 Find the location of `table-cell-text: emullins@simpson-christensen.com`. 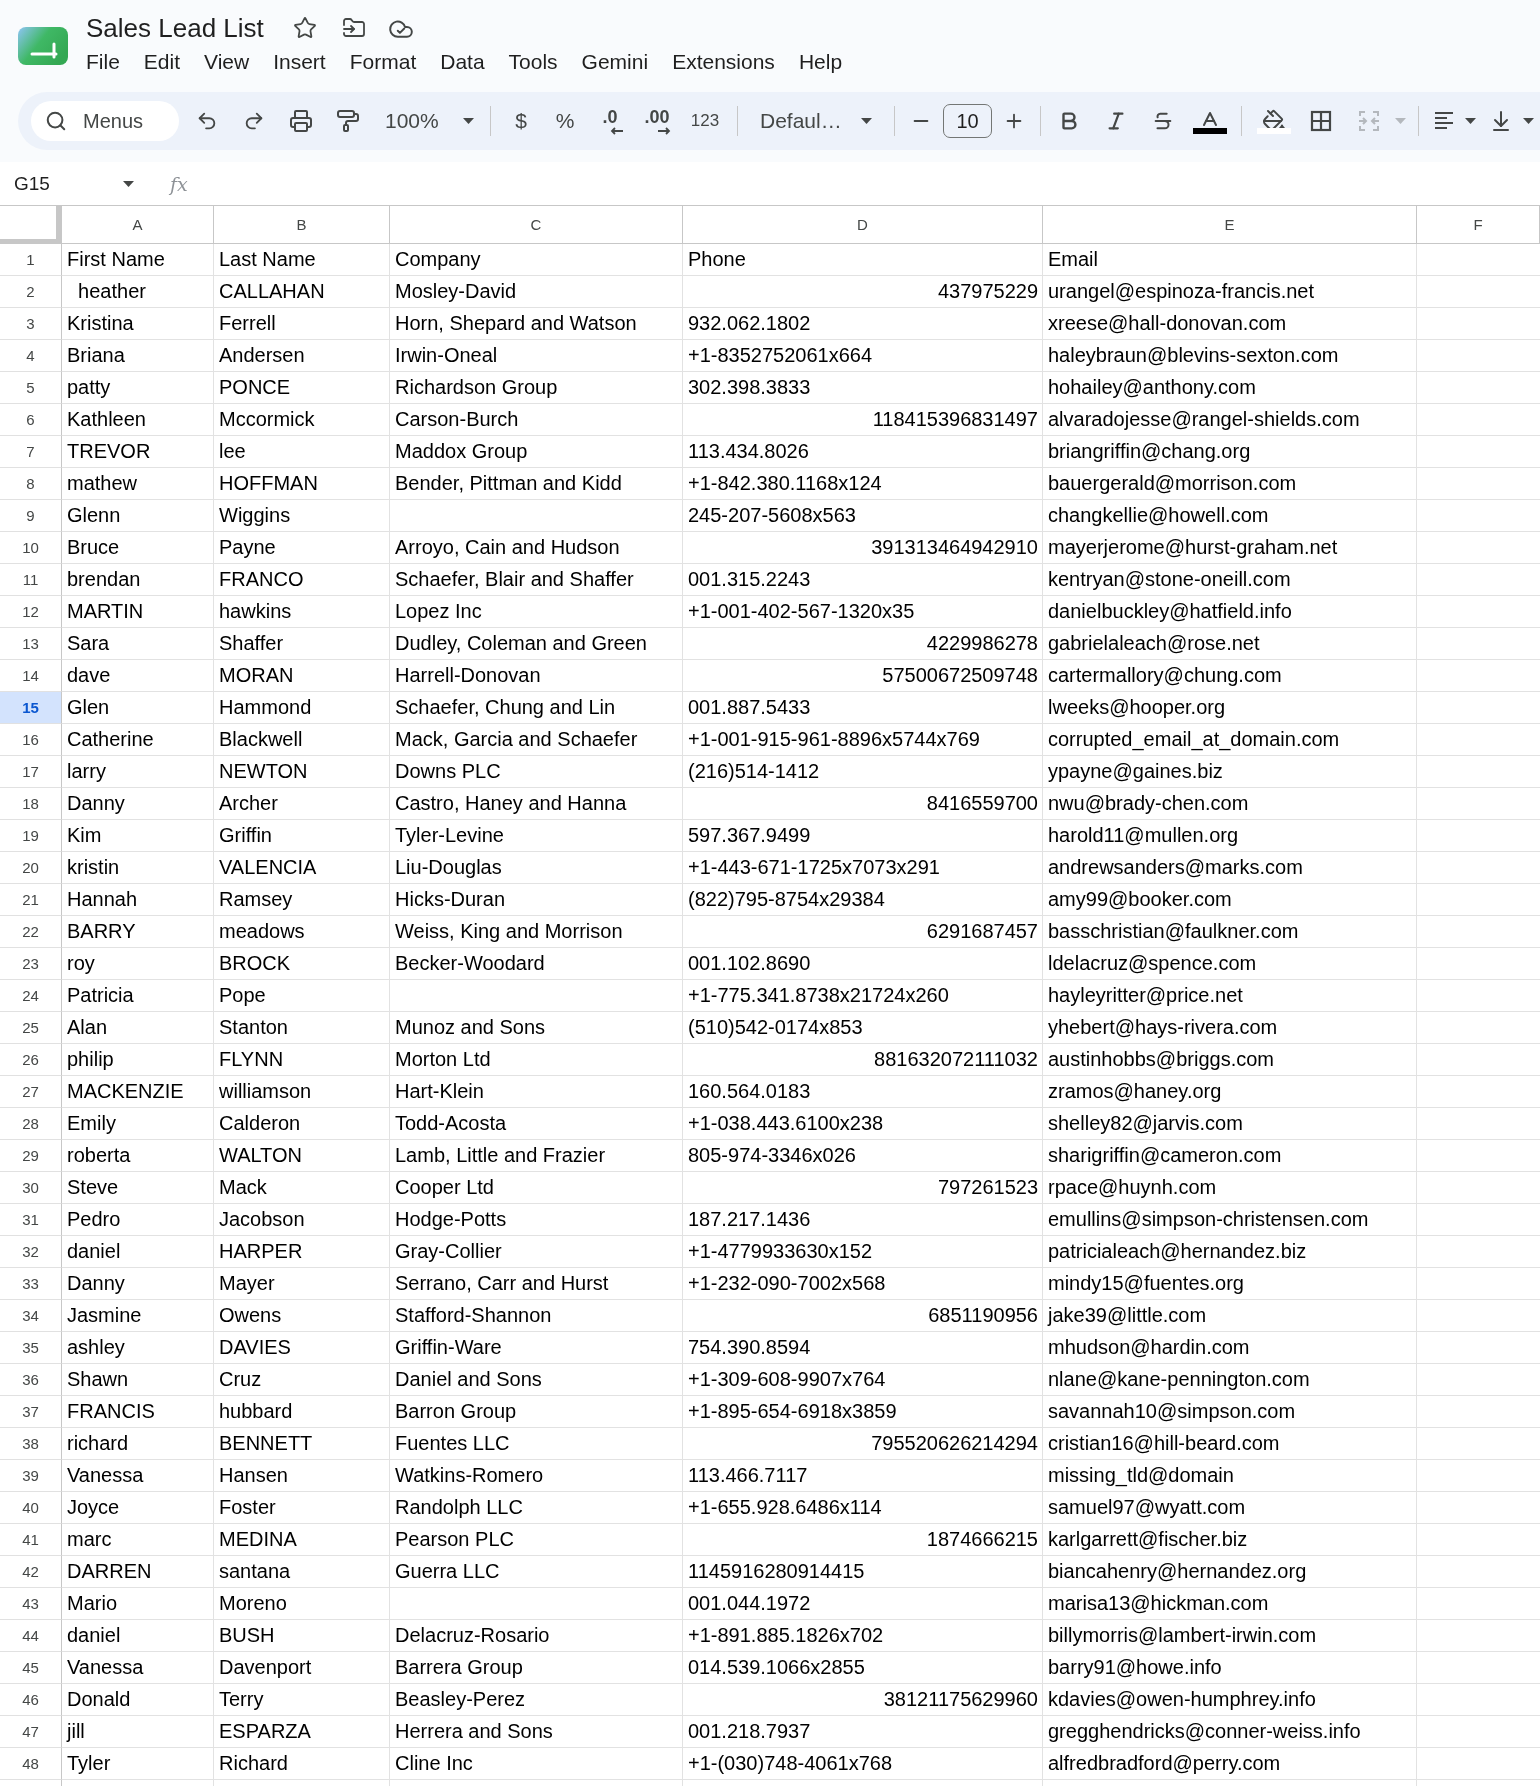

table-cell-text: emullins@simpson-christensen.com is located at coordinates (1208, 1219).